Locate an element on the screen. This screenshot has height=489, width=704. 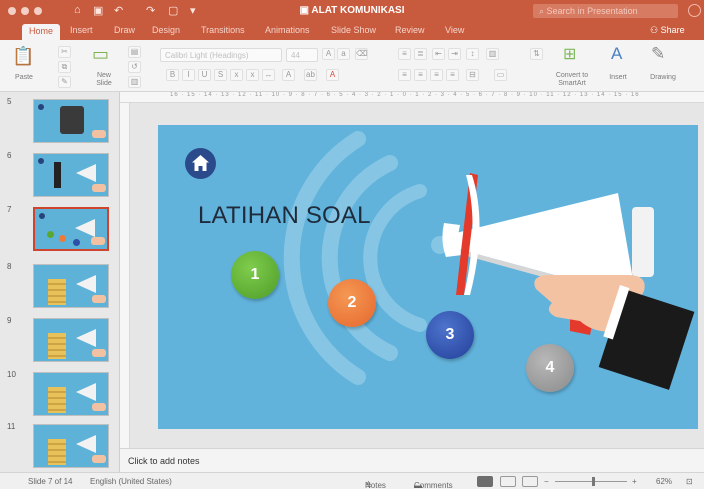
slide-thumbnail-selected: 7 is located at coordinates (59, 228).